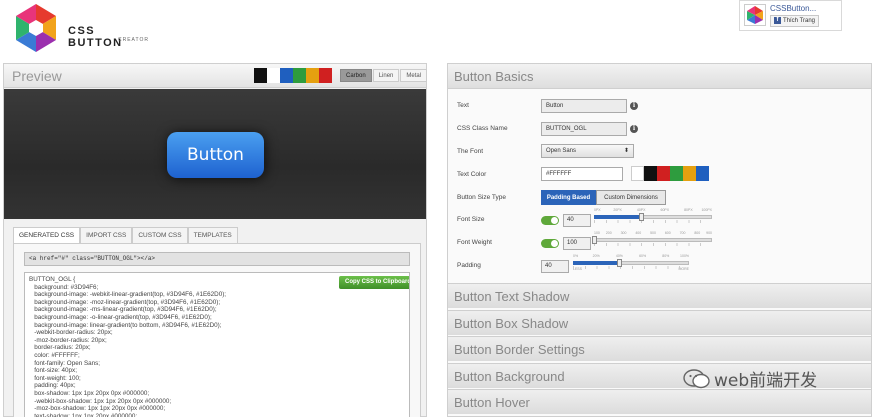 This screenshot has height=417, width=875. I want to click on class-name-info-icon: i, so click(634, 129).